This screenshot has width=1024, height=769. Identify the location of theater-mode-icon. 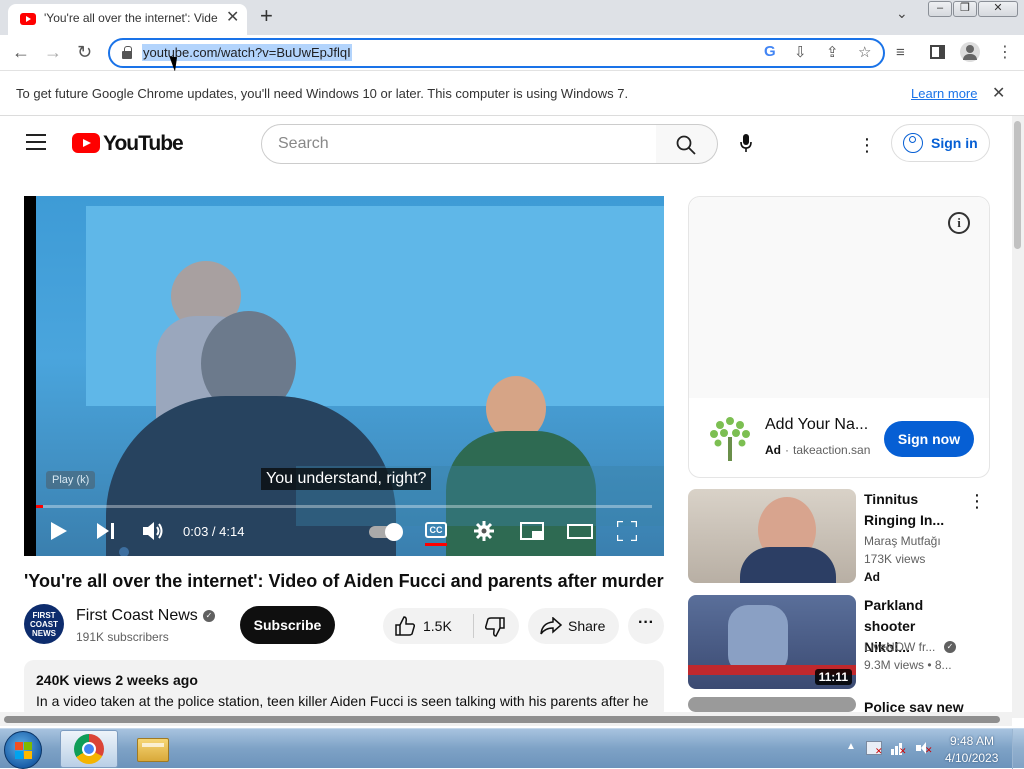
(580, 531).